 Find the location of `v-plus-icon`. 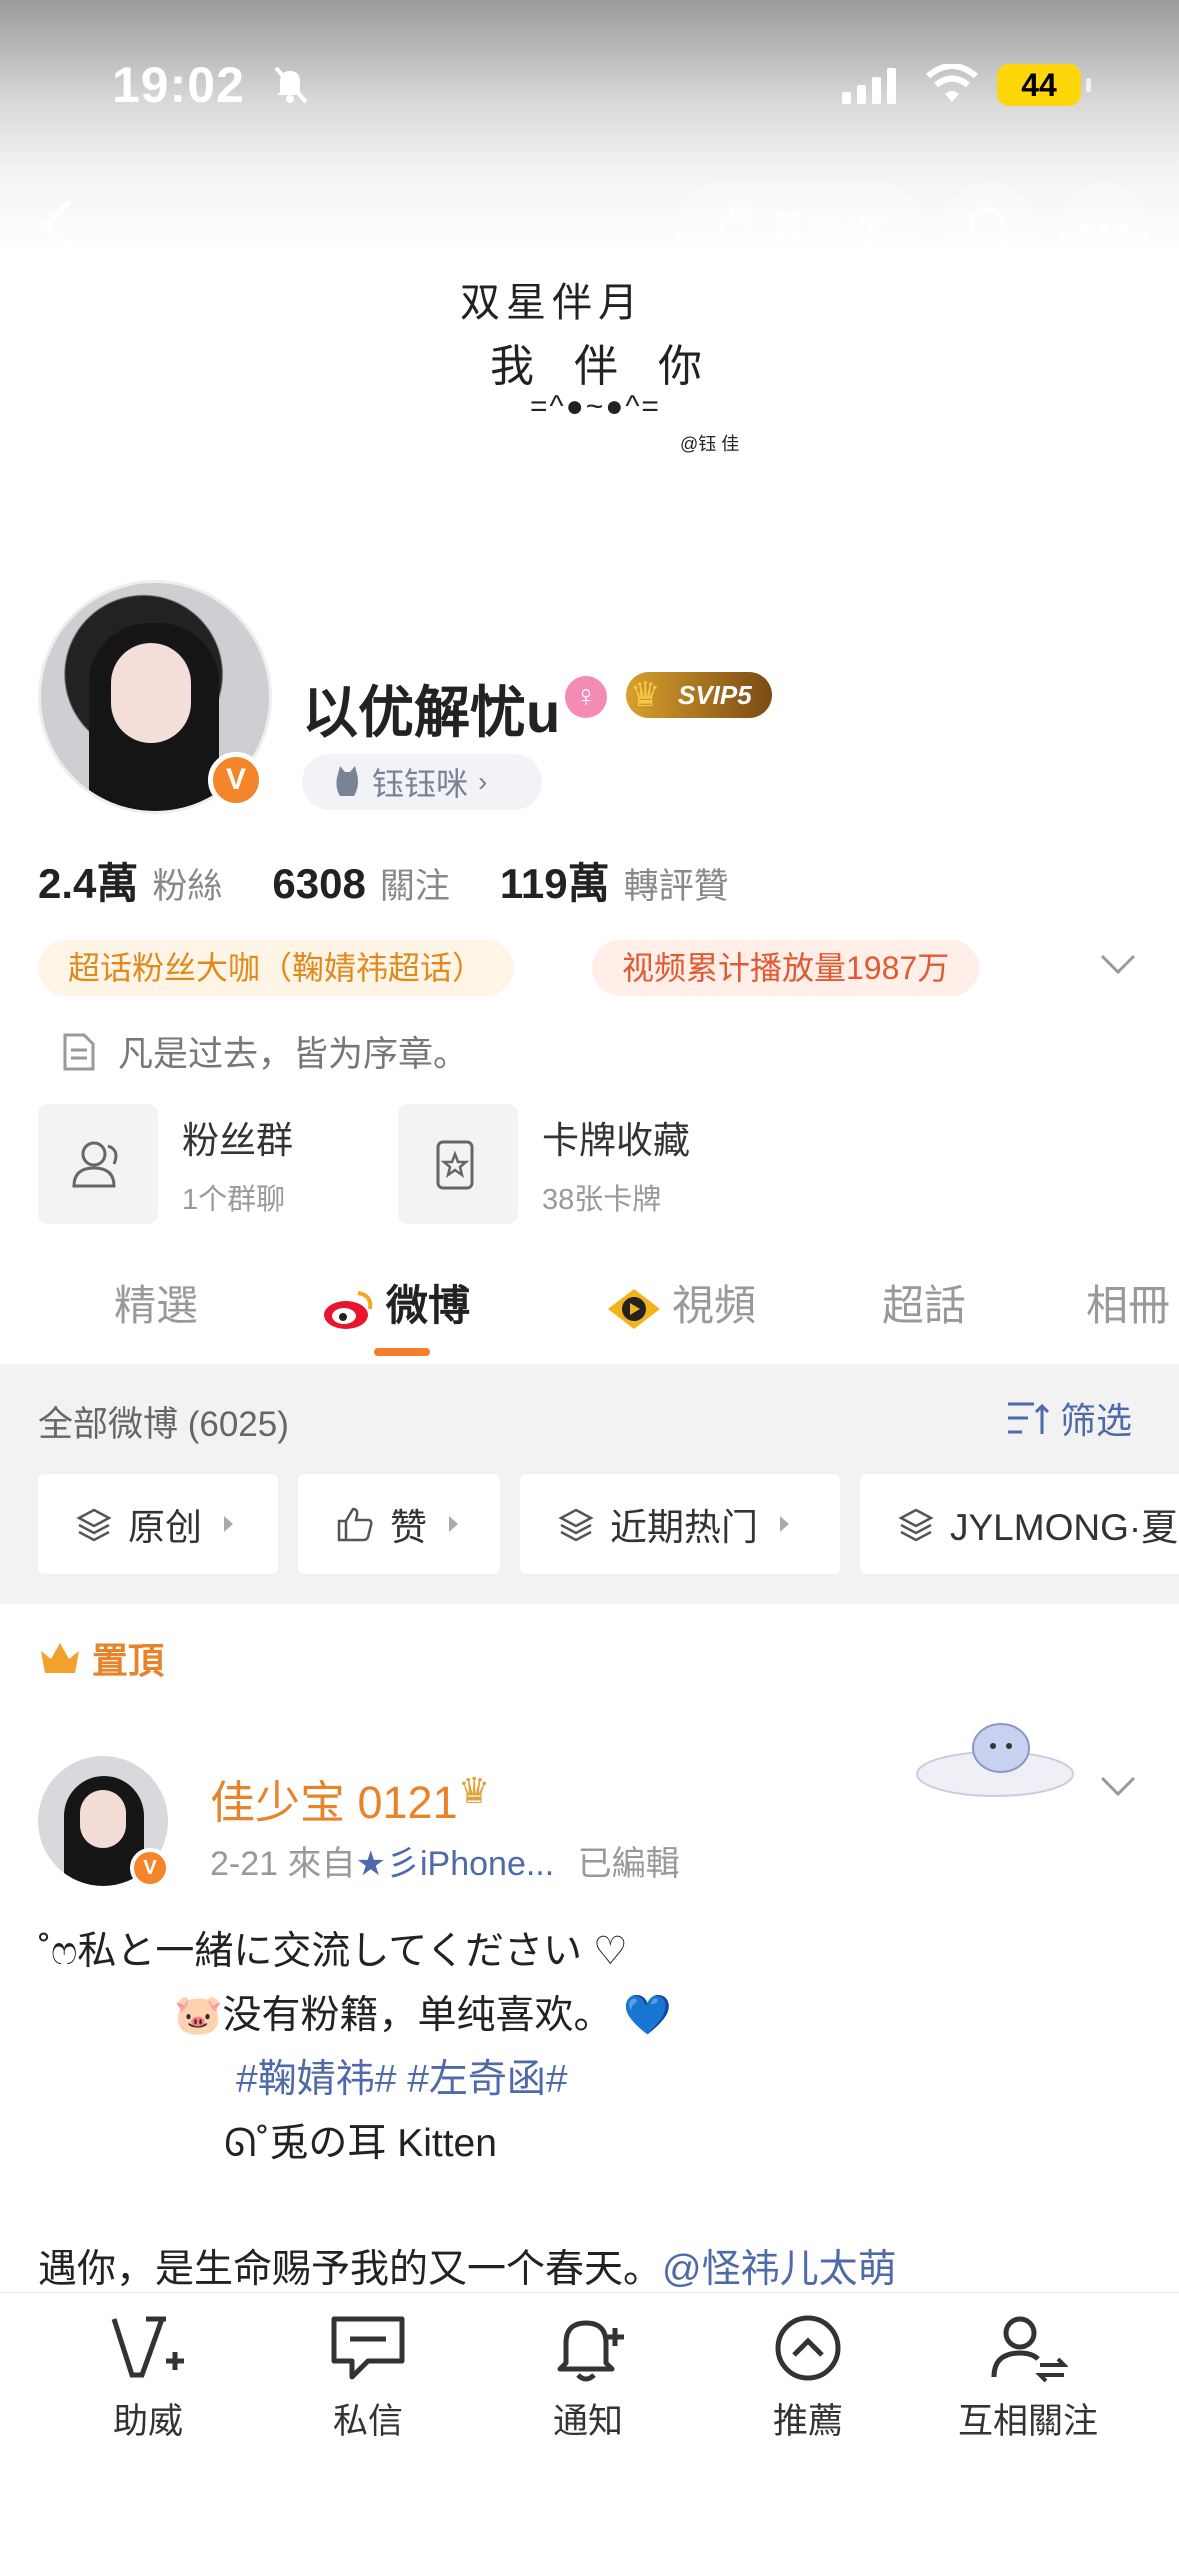

v-plus-icon is located at coordinates (147, 2347).